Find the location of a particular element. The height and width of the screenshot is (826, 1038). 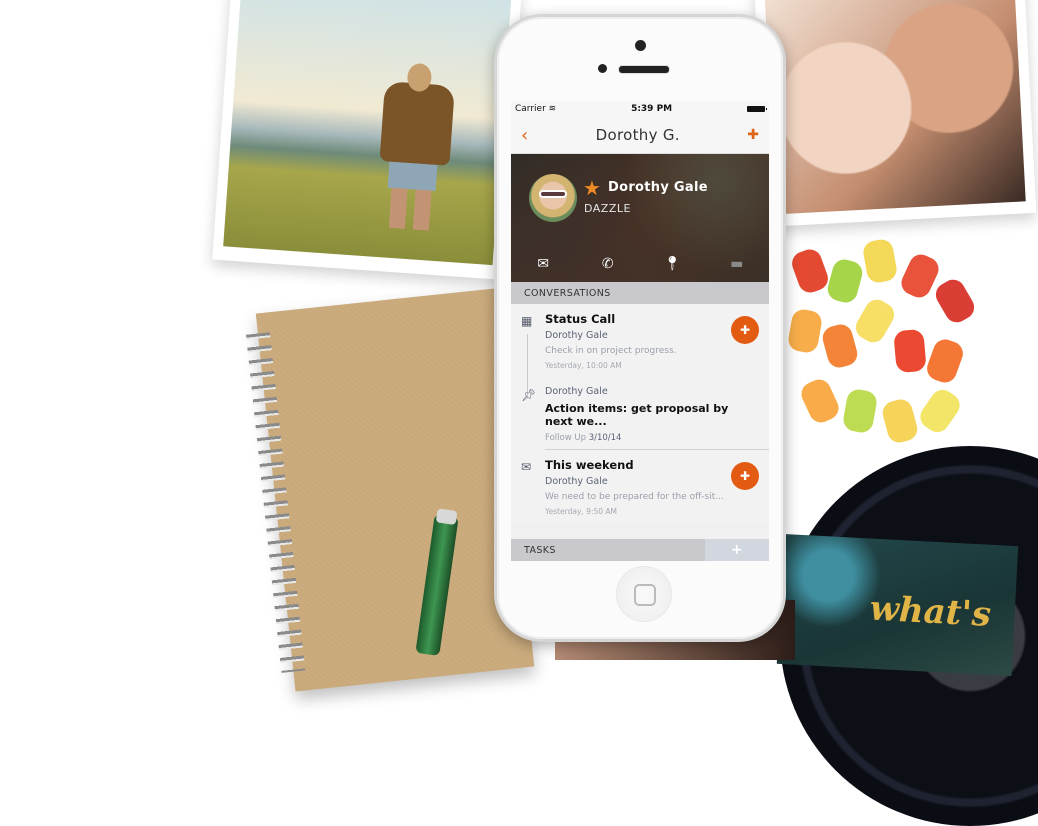

album-title: what's is located at coordinates (930, 611).